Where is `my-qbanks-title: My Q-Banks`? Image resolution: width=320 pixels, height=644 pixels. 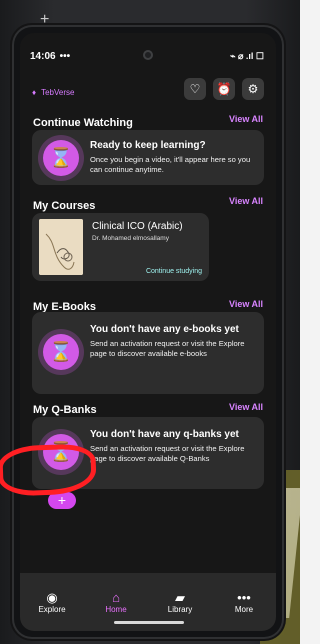
my-qbanks-title: My Q-Banks is located at coordinates (65, 410).